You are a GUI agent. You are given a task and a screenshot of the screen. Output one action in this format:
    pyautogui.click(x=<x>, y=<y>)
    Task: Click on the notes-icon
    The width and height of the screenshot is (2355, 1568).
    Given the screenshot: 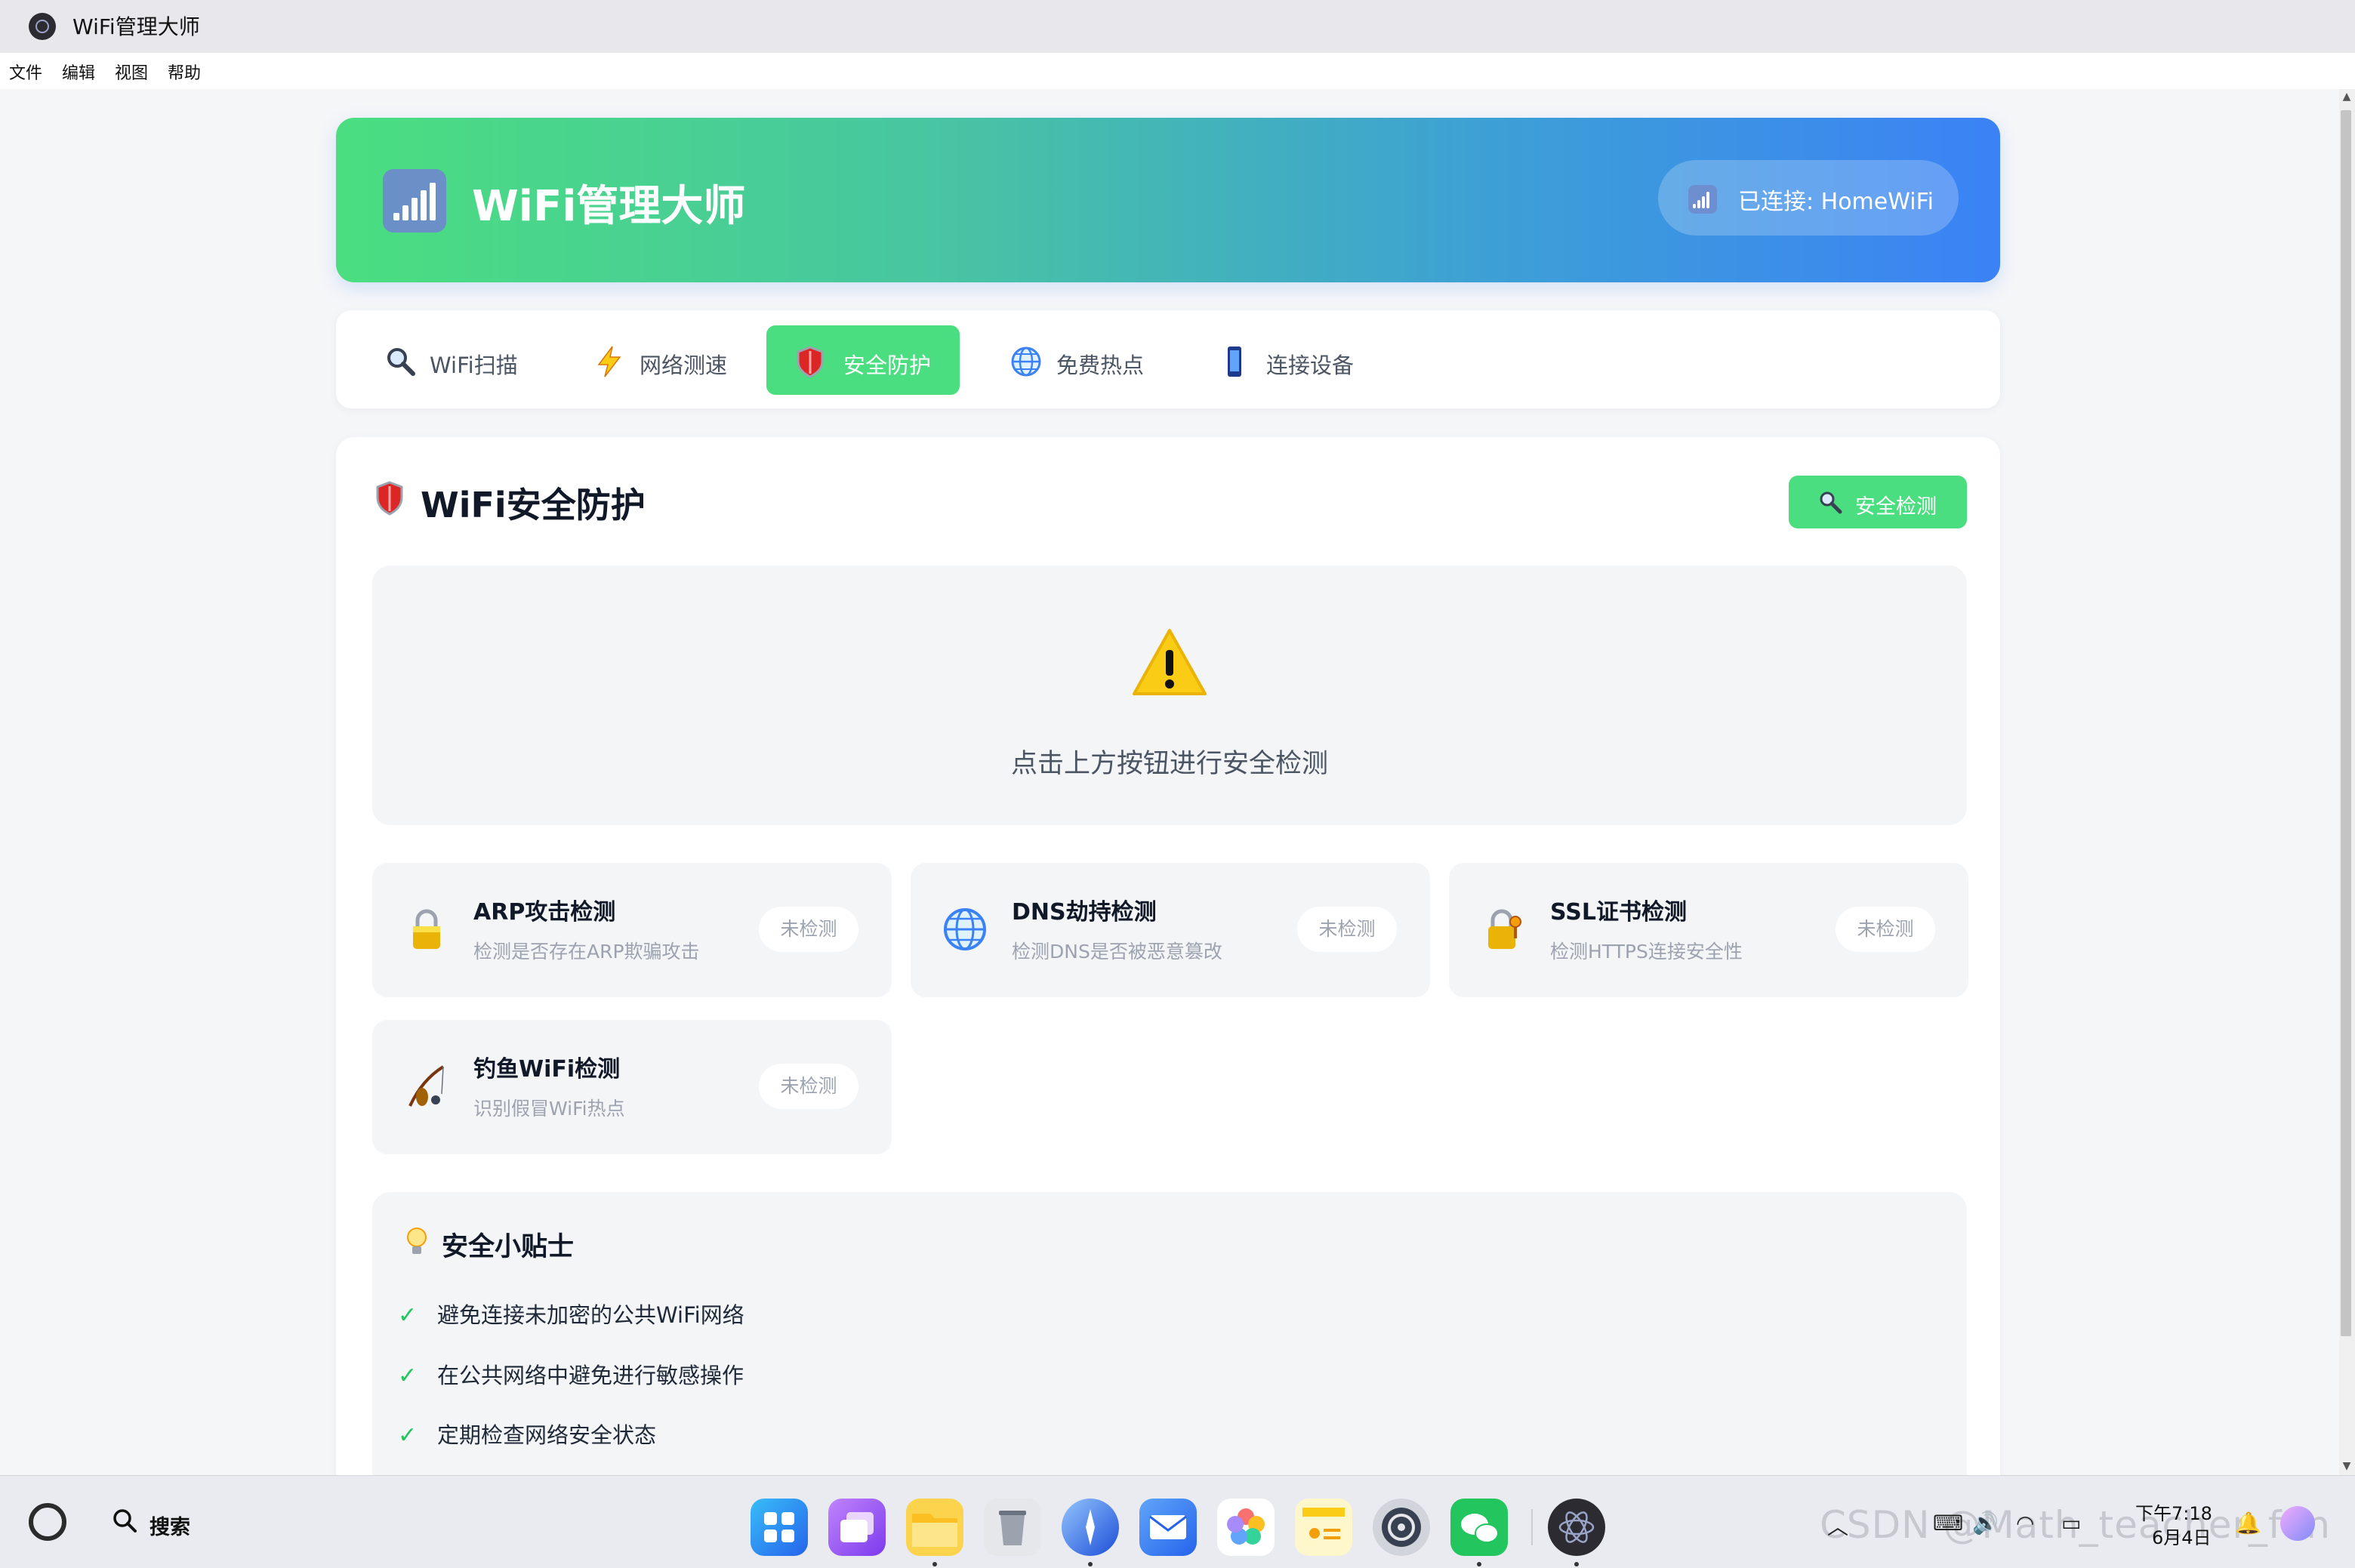 What is the action you would take?
    pyautogui.click(x=1323, y=1527)
    